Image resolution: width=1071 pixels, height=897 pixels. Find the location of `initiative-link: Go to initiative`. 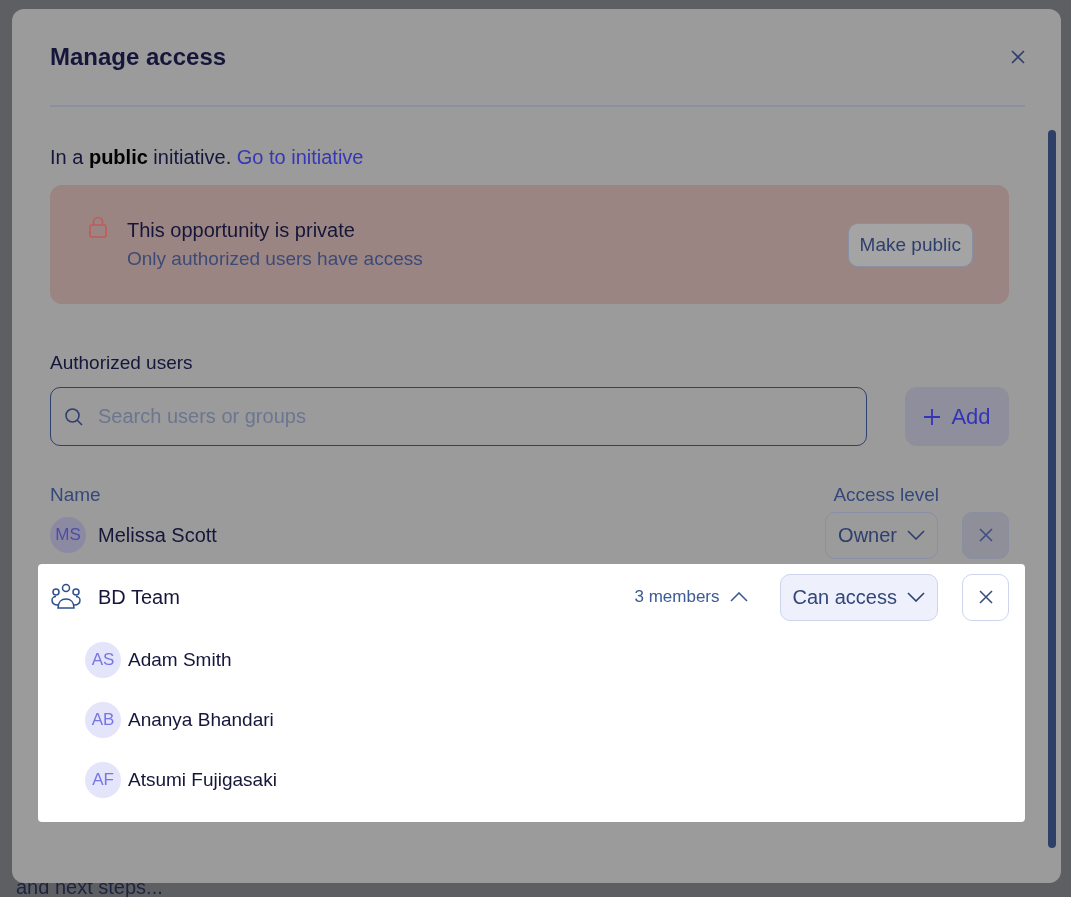

initiative-link: Go to initiative is located at coordinates (300, 157).